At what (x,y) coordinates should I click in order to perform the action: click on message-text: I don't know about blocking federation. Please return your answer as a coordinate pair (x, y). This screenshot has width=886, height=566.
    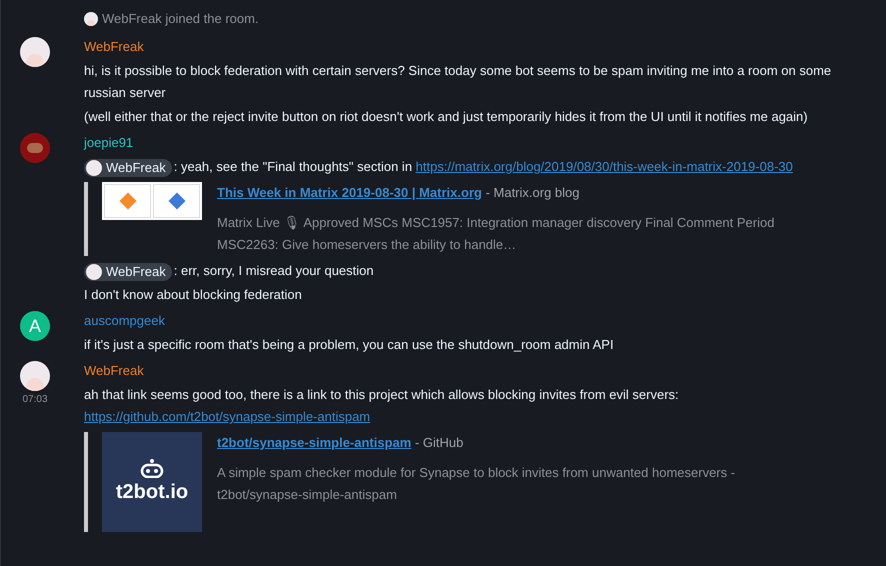
    Looking at the image, I should click on (193, 294).